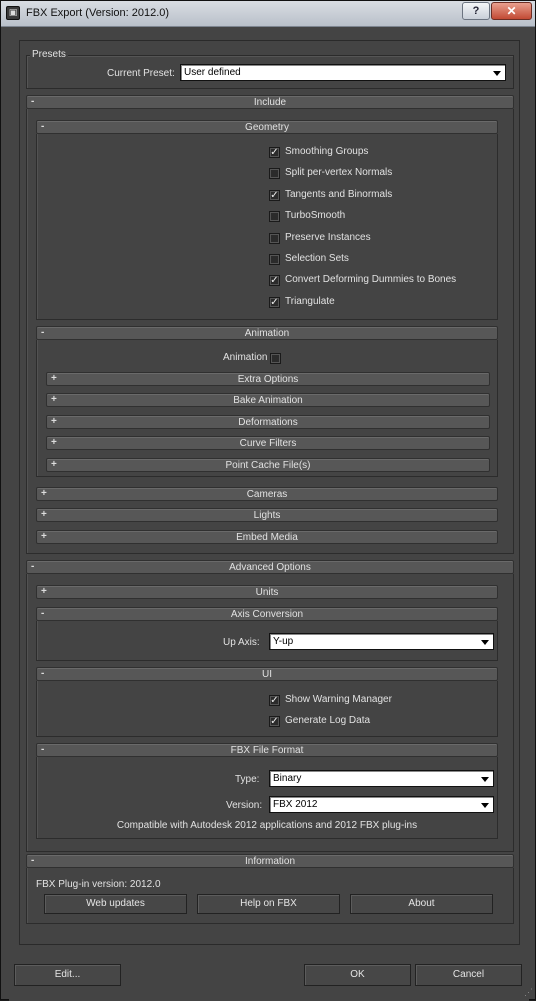 The width and height of the screenshot is (536, 1001). I want to click on rollout-ui-title: UI, so click(267, 674).